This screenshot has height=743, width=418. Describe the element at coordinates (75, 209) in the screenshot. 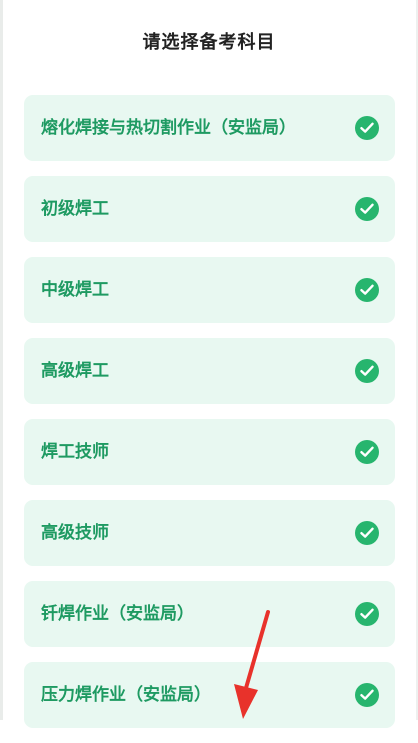

I see `subject-label: 初级焊工` at that location.